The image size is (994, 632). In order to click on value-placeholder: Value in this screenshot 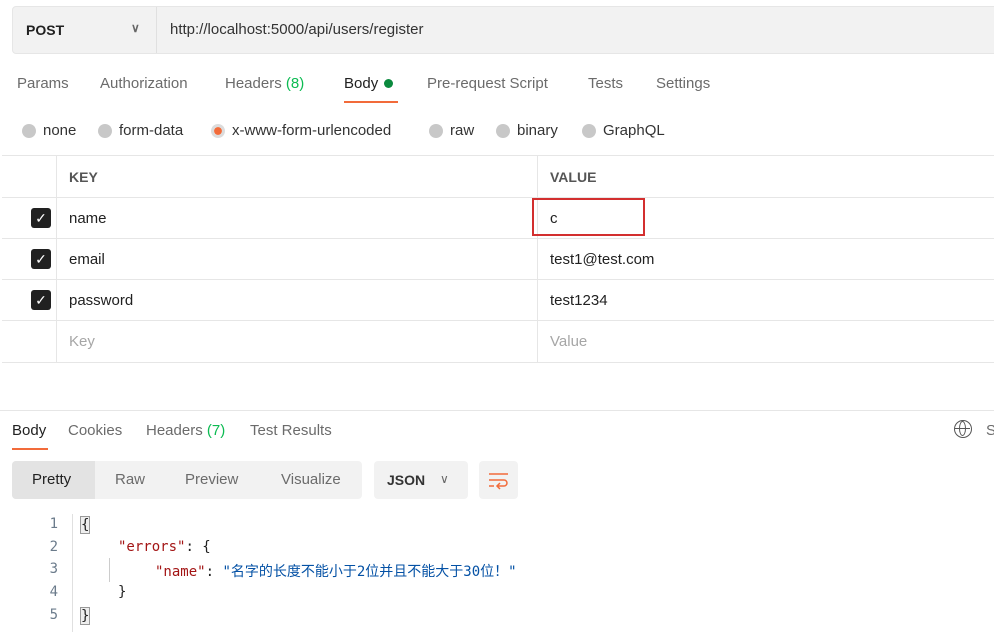, I will do `click(766, 341)`.